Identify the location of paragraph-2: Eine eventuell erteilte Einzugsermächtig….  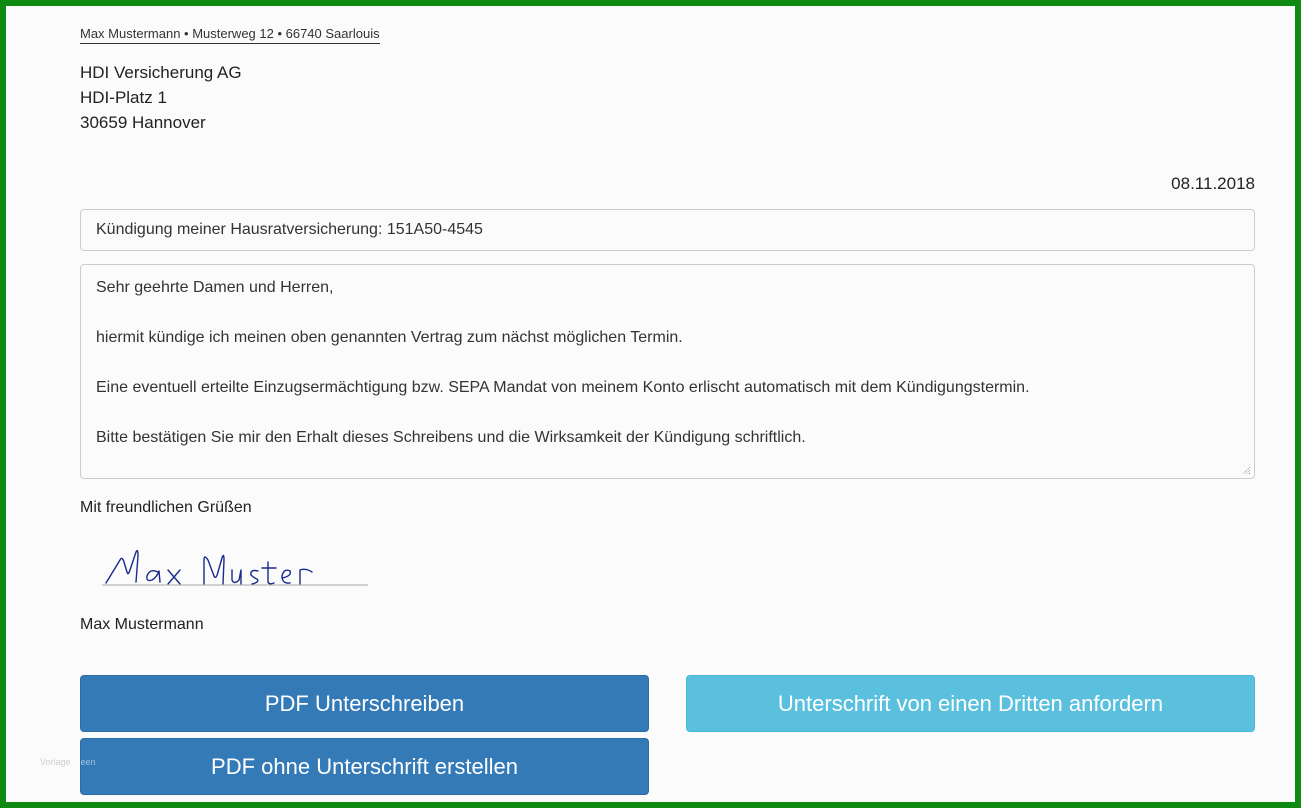
(563, 387).